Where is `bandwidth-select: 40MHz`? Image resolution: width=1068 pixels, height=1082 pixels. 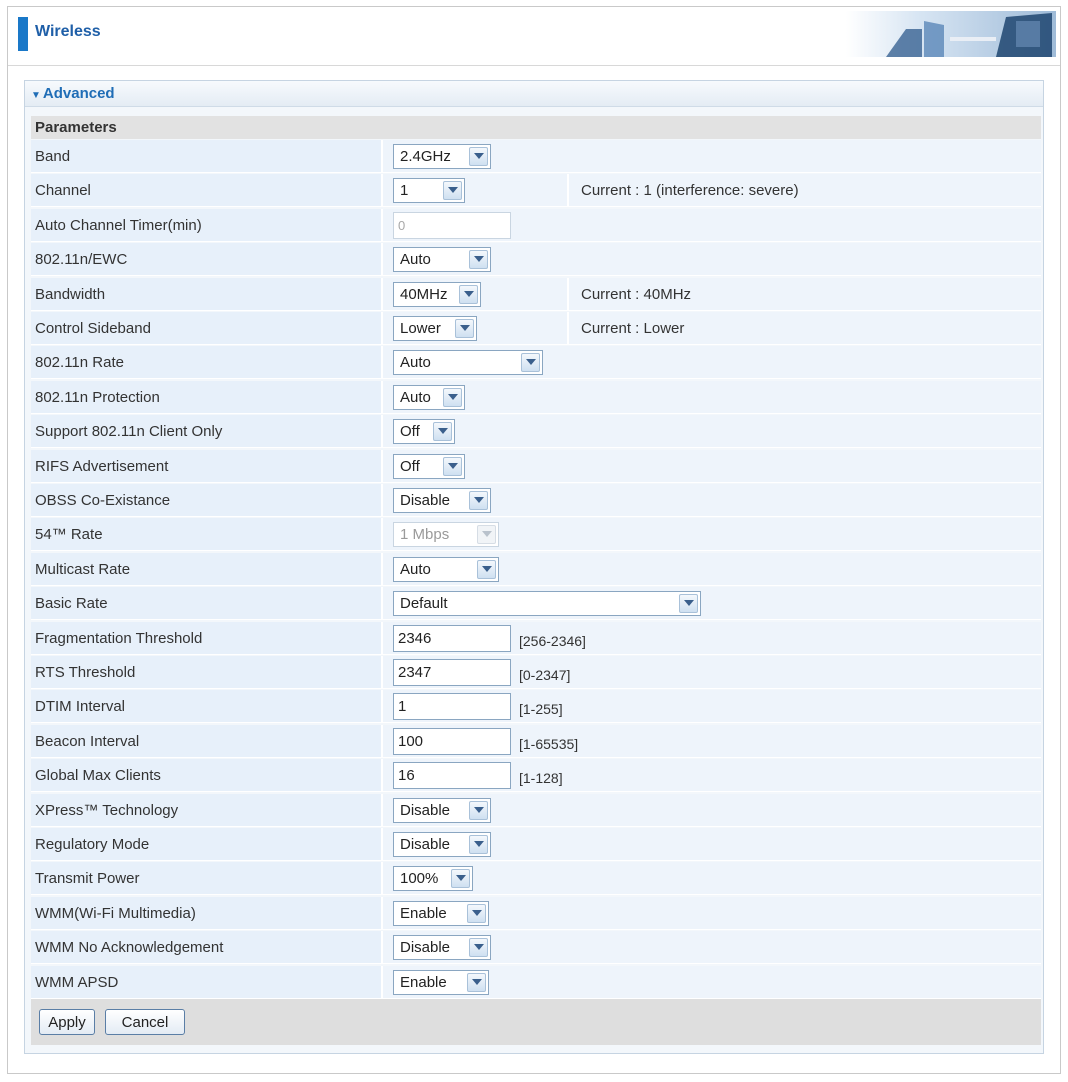
bandwidth-select: 40MHz is located at coordinates (437, 294).